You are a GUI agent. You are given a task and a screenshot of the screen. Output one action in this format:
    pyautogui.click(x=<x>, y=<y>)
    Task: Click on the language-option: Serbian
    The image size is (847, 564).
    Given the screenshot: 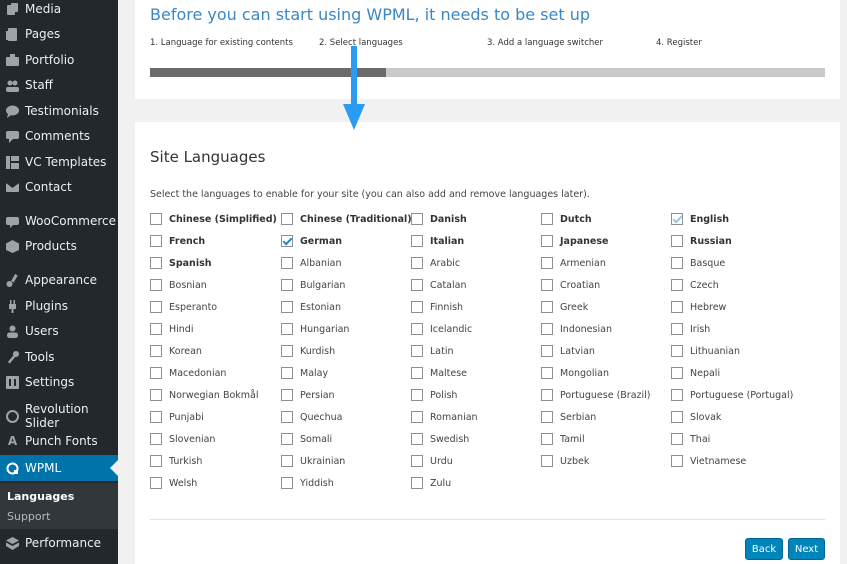 What is the action you would take?
    pyautogui.click(x=568, y=417)
    